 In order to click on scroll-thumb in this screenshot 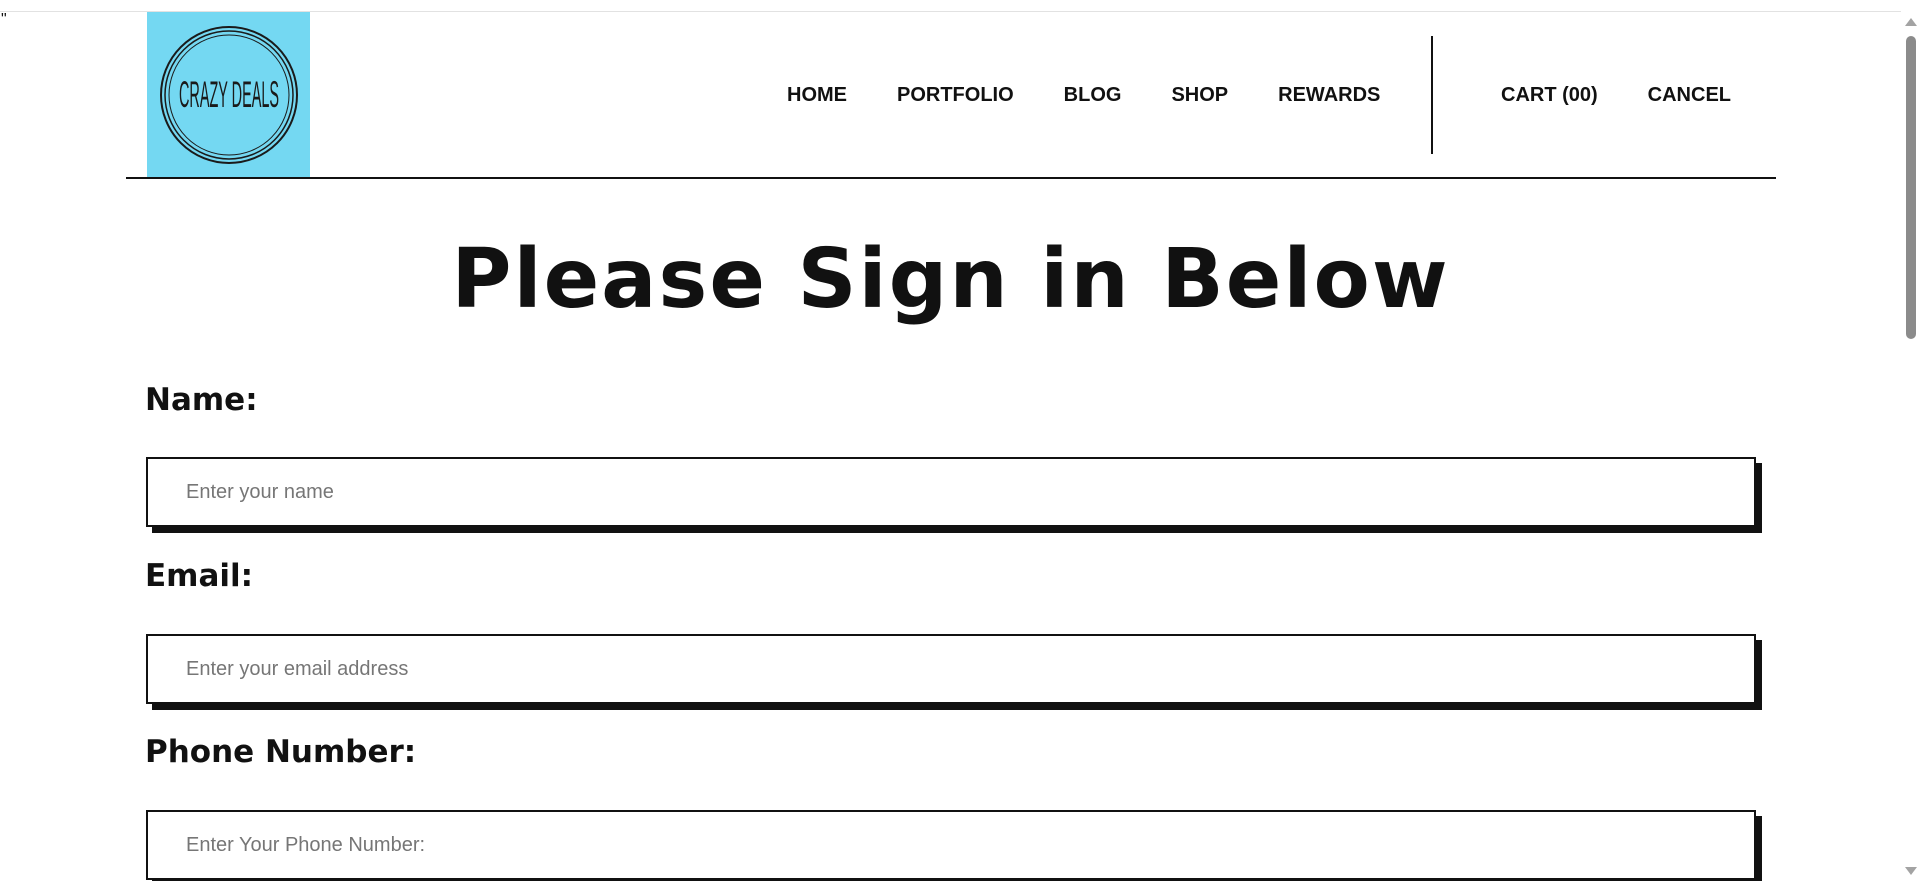, I will do `click(1911, 187)`.